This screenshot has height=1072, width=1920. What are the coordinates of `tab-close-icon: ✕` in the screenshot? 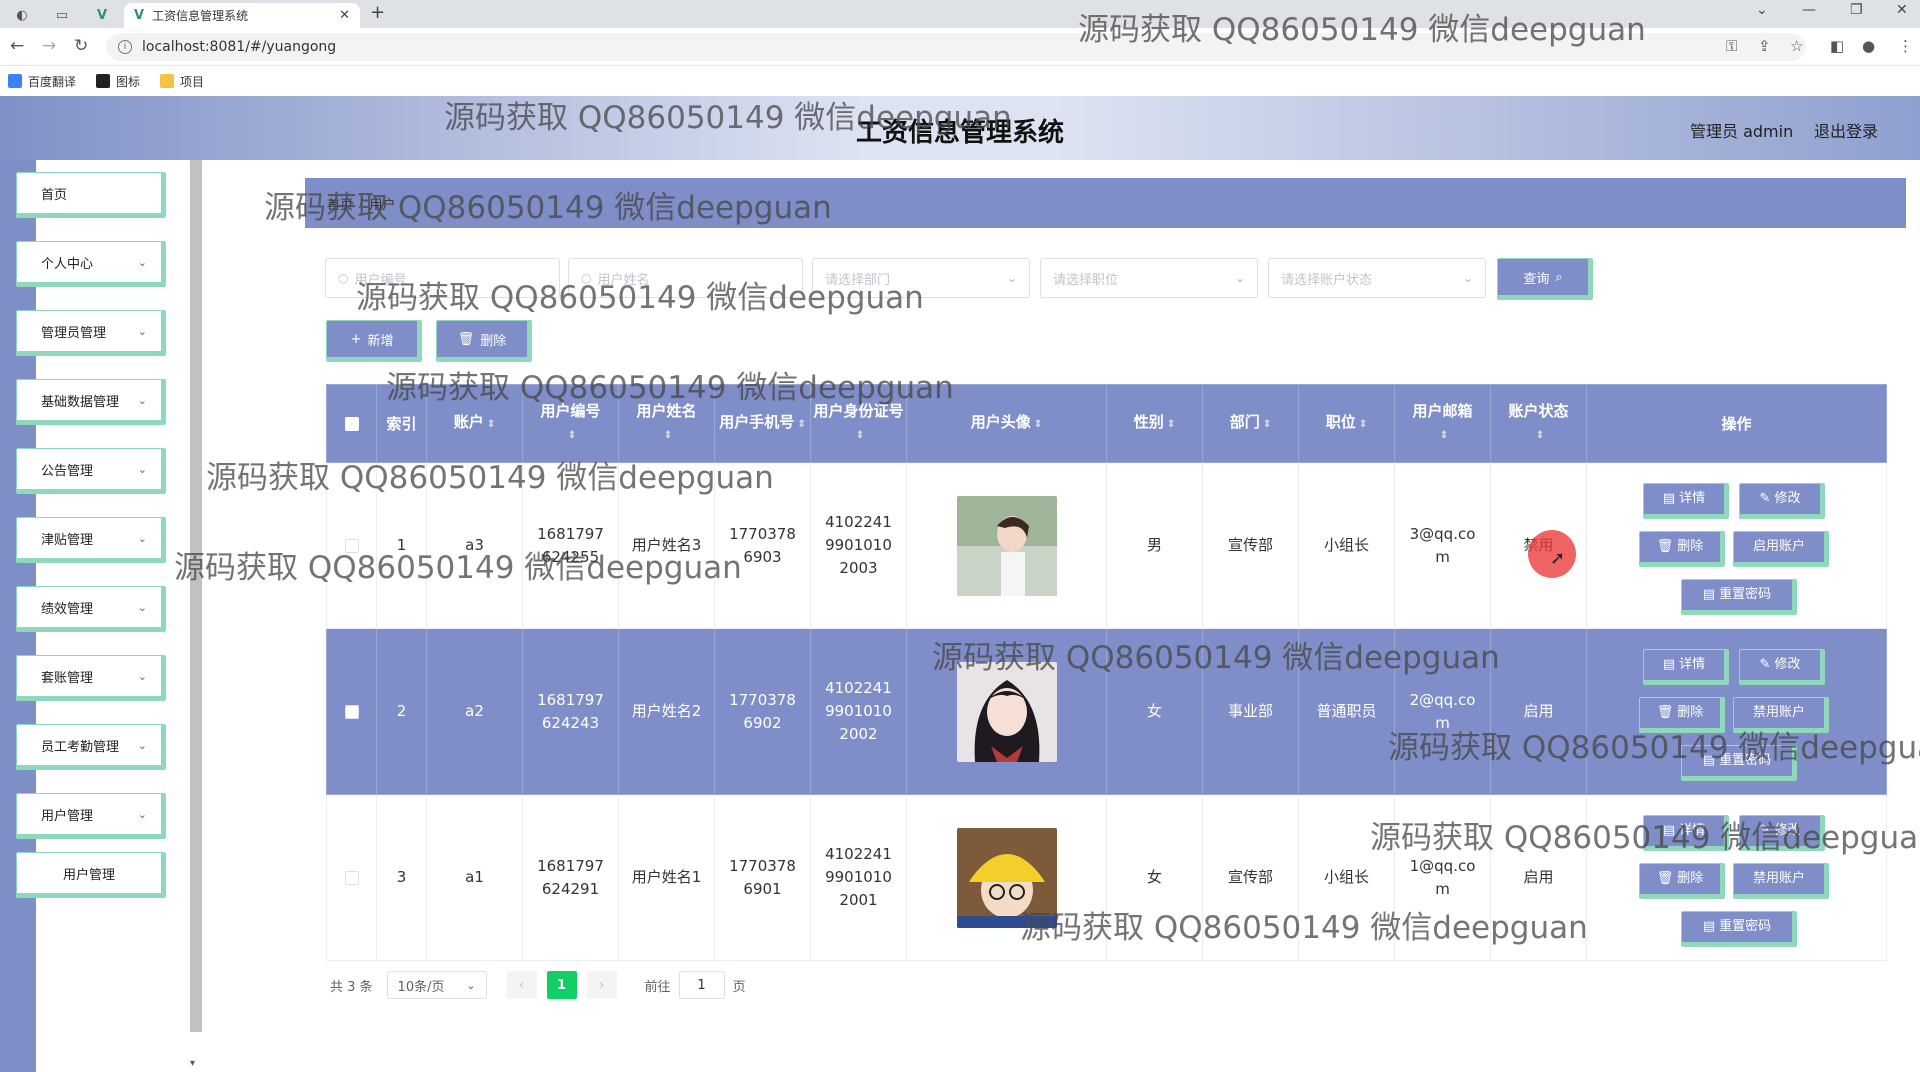 It's located at (344, 15).